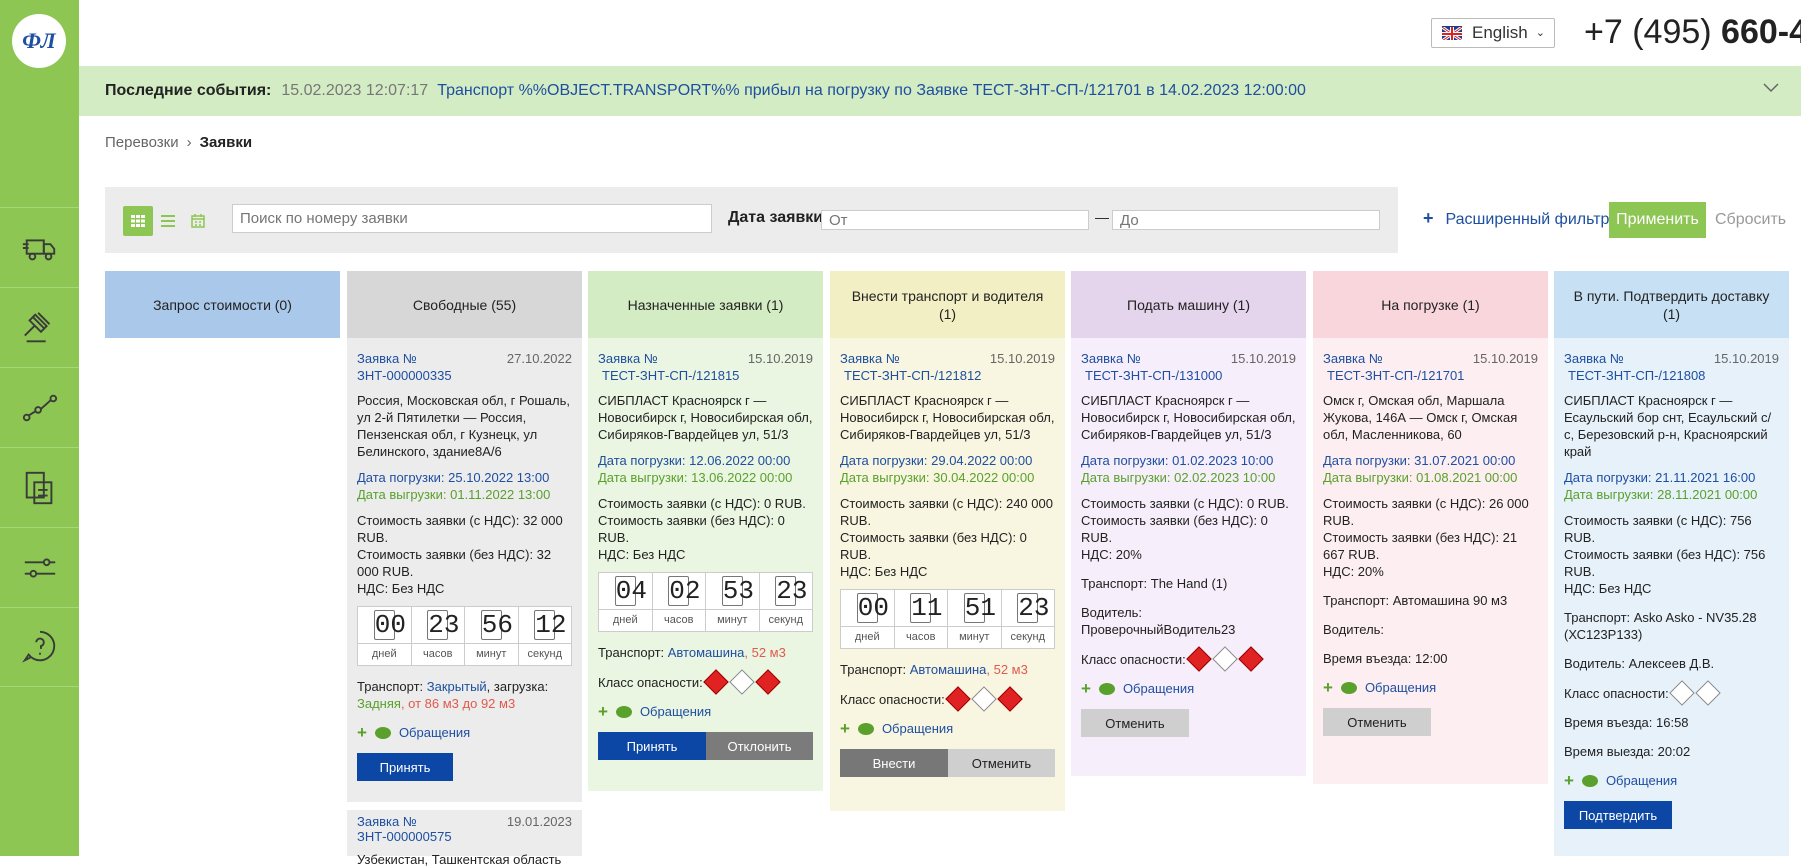  I want to click on truck-icon, so click(39, 247).